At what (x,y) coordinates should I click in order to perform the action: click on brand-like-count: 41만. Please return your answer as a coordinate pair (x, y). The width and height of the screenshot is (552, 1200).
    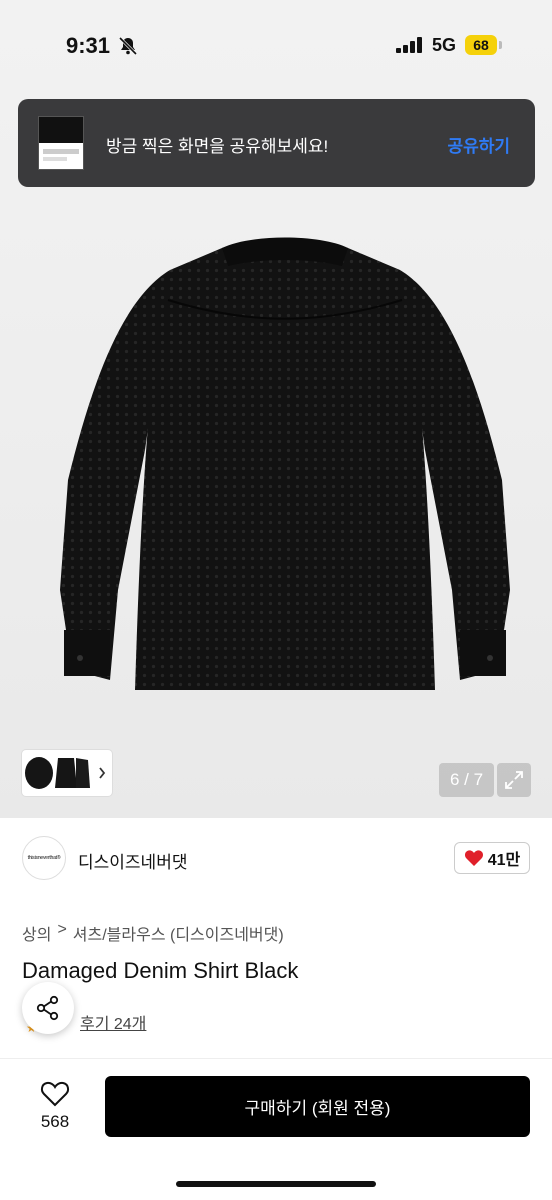
    Looking at the image, I should click on (504, 860).